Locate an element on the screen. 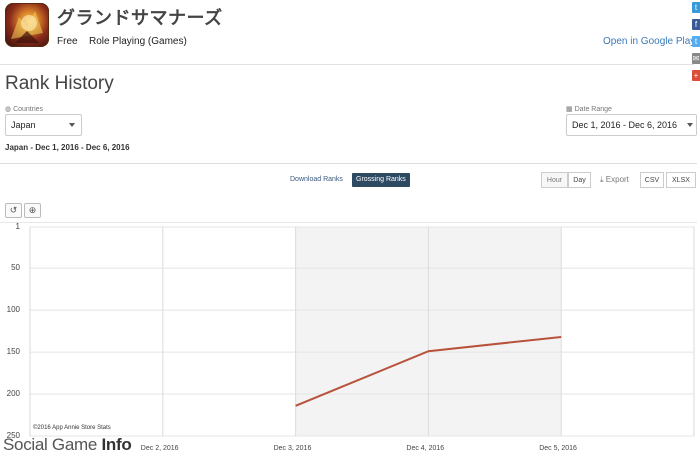 Image resolution: width=700 pixels, height=458 pixels. y-tick-label: 100 is located at coordinates (13, 310).